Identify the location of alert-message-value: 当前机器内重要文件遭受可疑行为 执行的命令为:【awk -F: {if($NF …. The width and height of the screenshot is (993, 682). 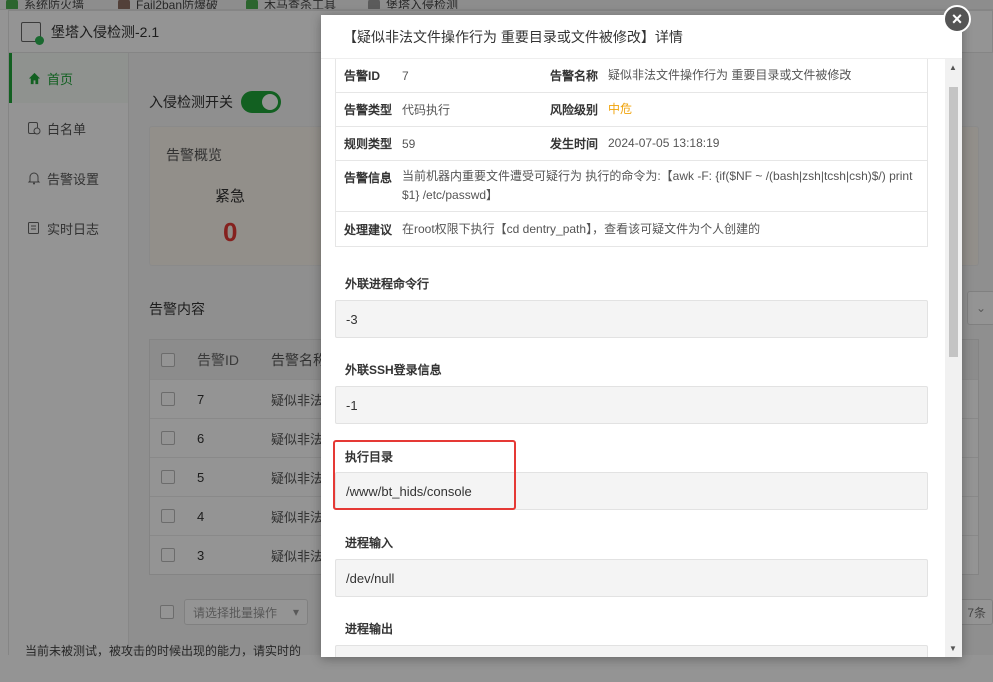
(657, 185).